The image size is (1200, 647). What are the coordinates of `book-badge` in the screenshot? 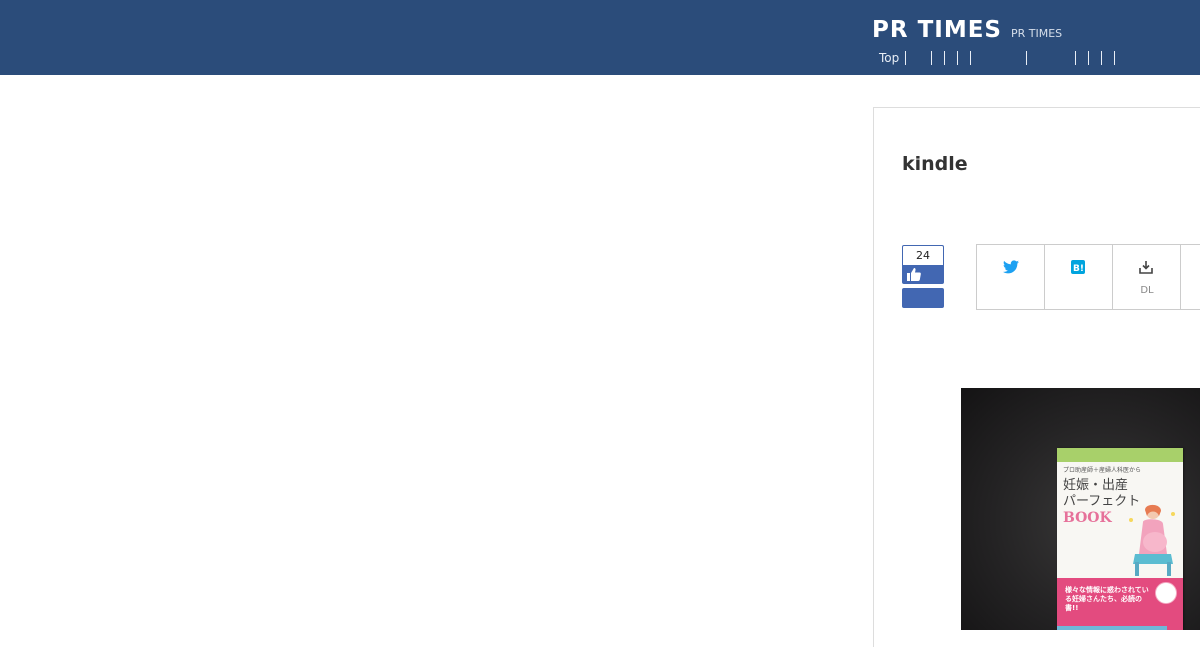 It's located at (1166, 593).